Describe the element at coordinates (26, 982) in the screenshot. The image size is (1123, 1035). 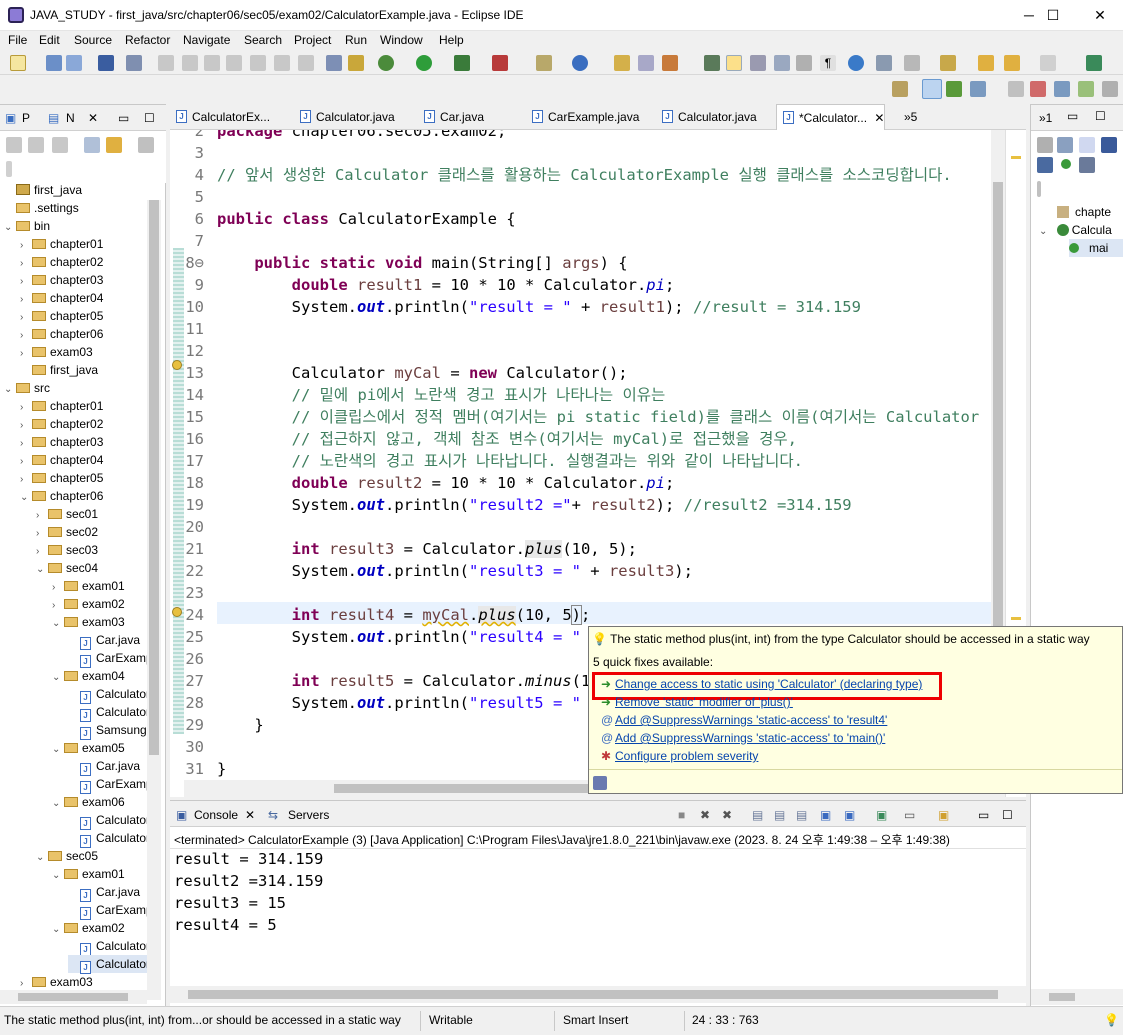
I see `collapse-arrow-icon: ›` at that location.